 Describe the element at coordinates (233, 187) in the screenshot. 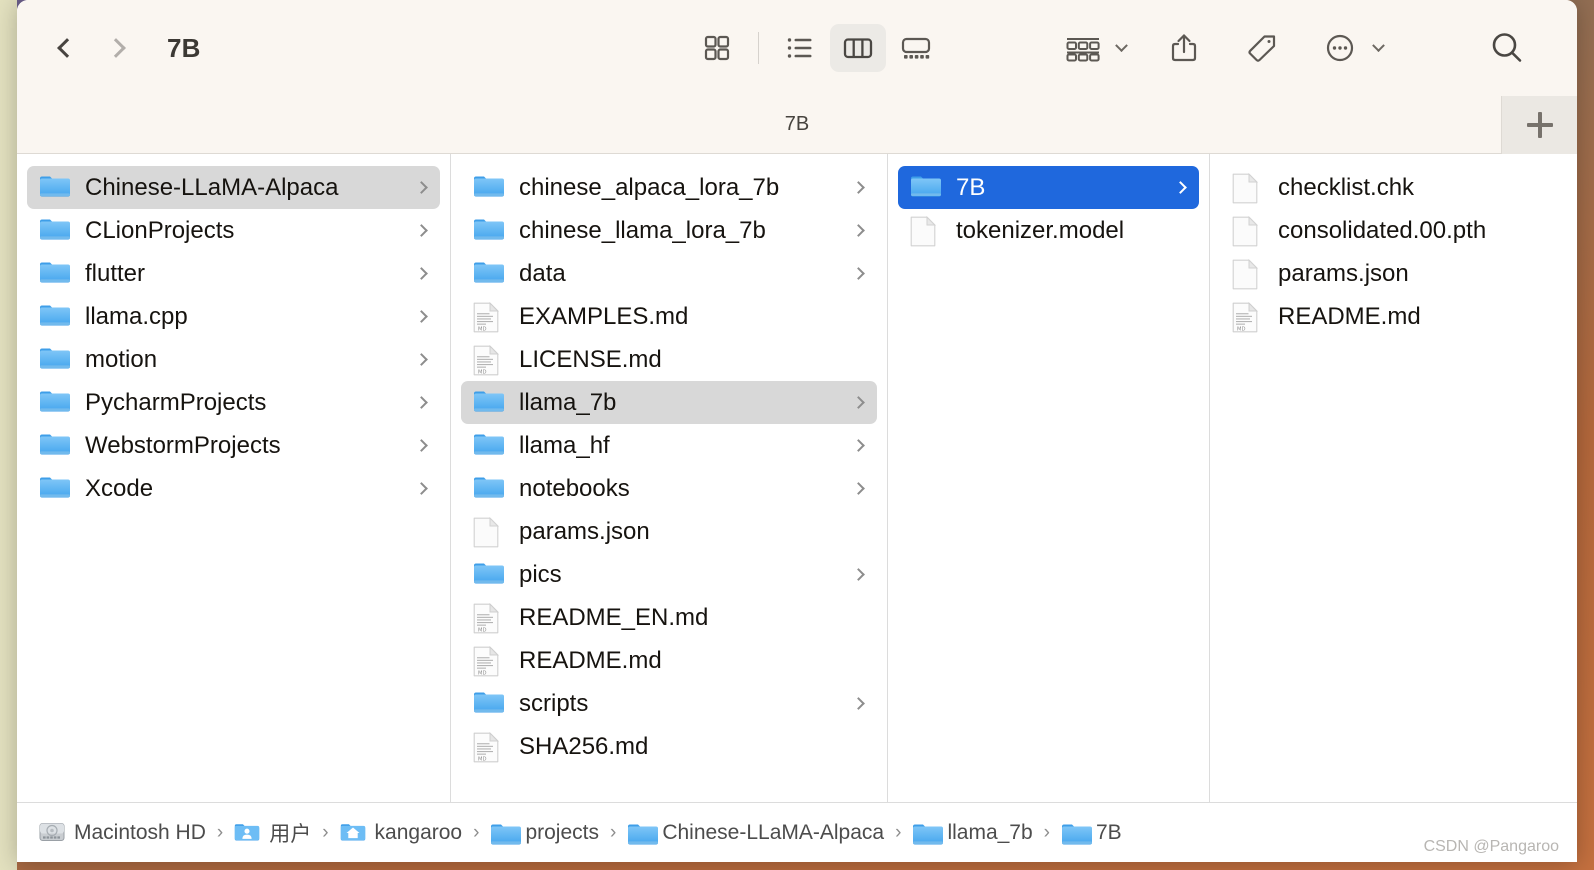

I see `list-item: Chinese-LLaMA-Alpaca` at that location.